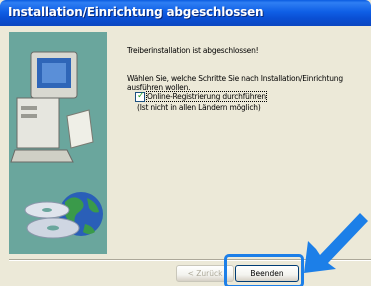 This screenshot has width=371, height=286. Describe the element at coordinates (52, 107) in the screenshot. I see `computer-icon` at that location.